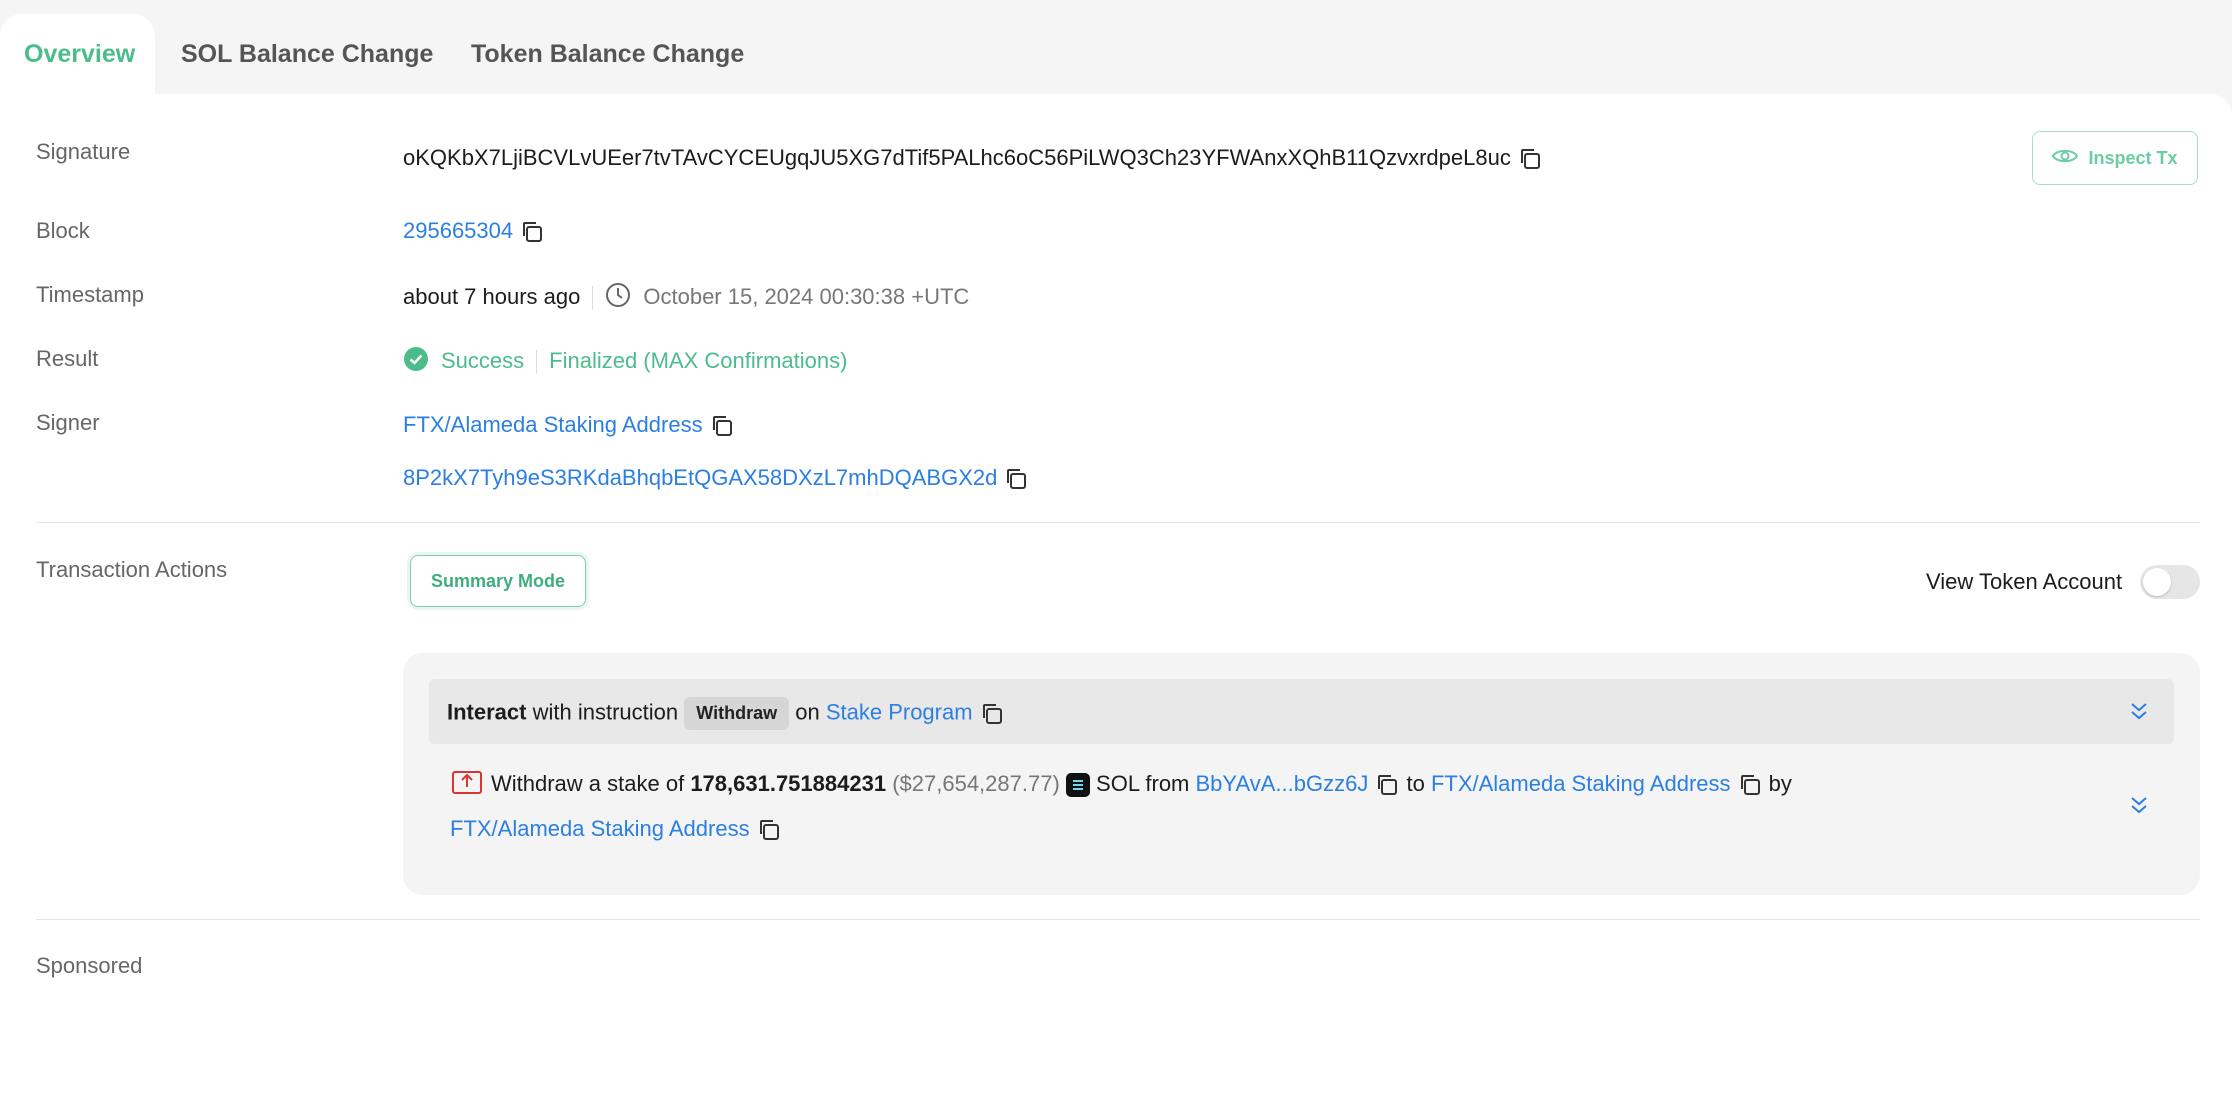 This screenshot has height=1110, width=2232. Describe the element at coordinates (2065, 158) in the screenshot. I see `eye-icon` at that location.